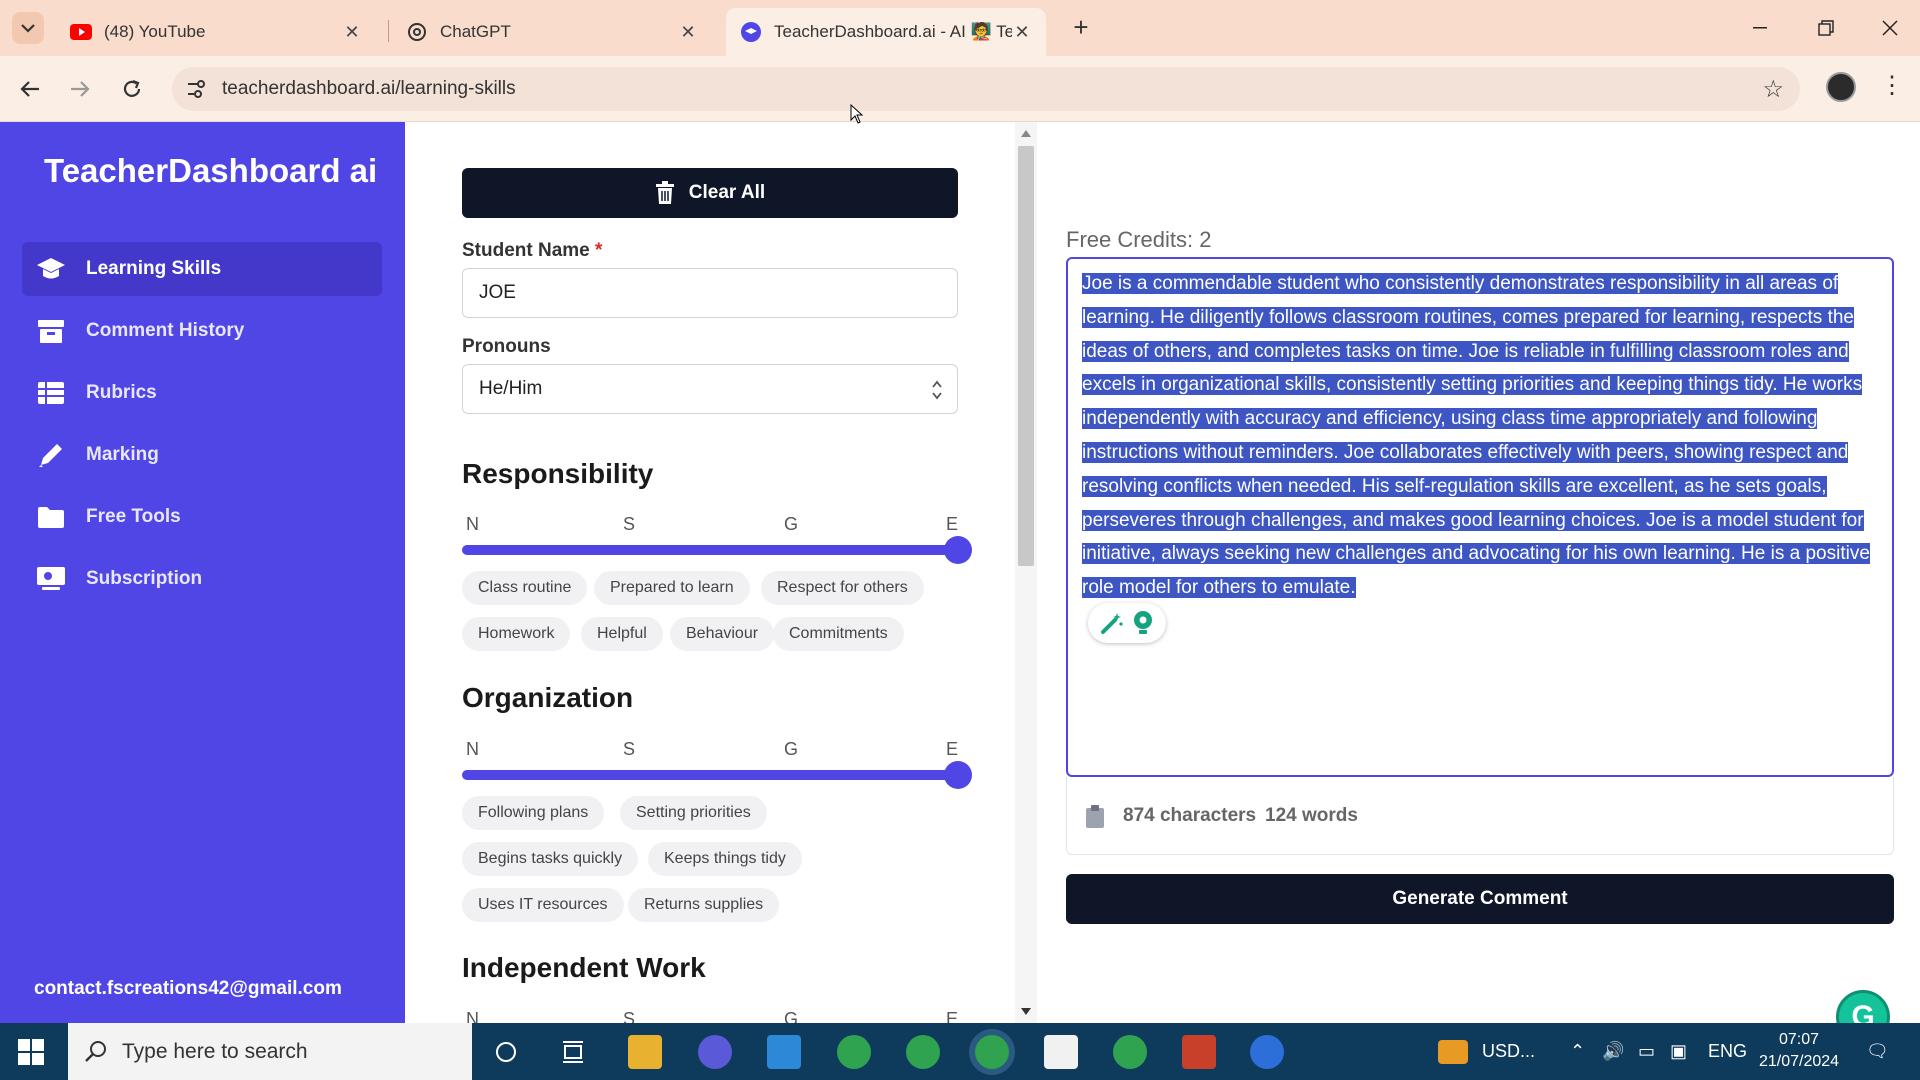  I want to click on forward-button, so click(80, 89).